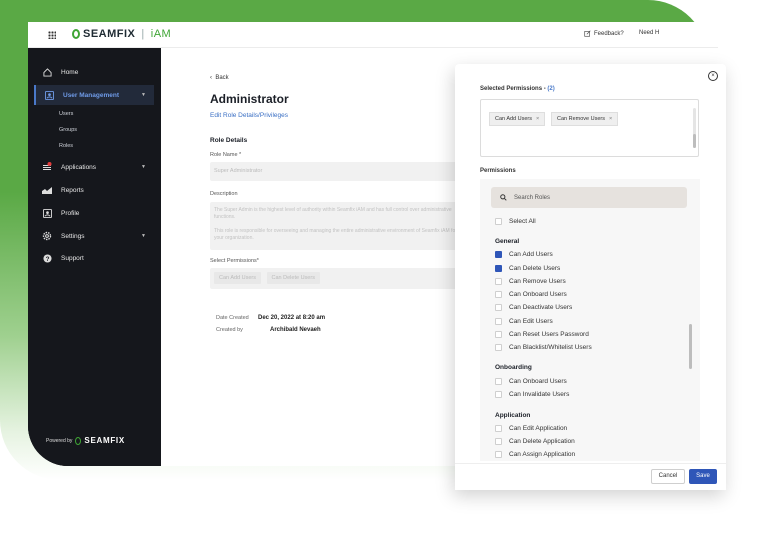 The image size is (768, 542). What do you see at coordinates (47, 236) in the screenshot?
I see `gear-icon` at bounding box center [47, 236].